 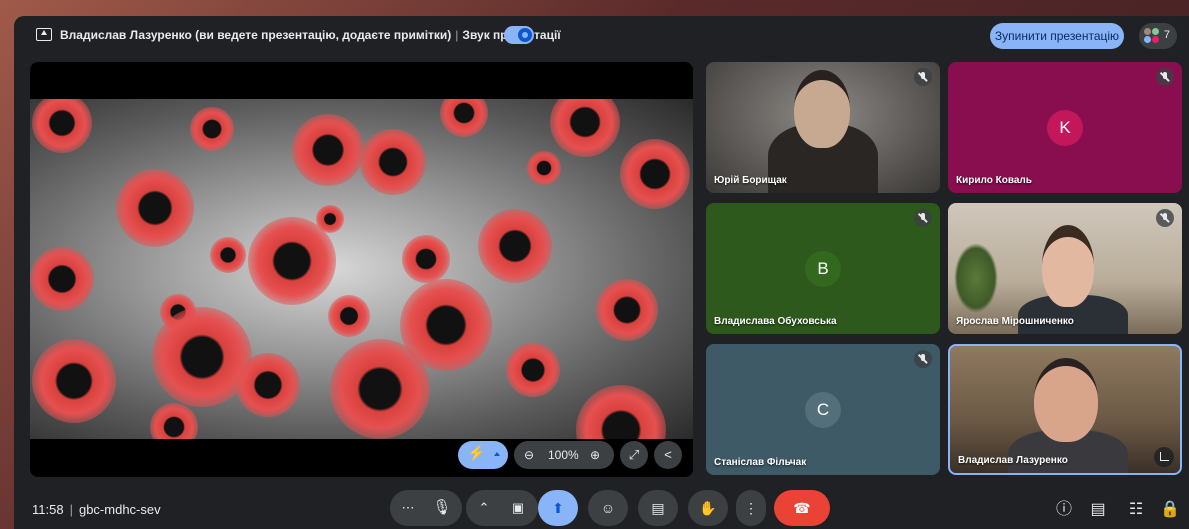 What do you see at coordinates (751, 508) in the screenshot?
I see `more-options-icon: ⋮` at bounding box center [751, 508].